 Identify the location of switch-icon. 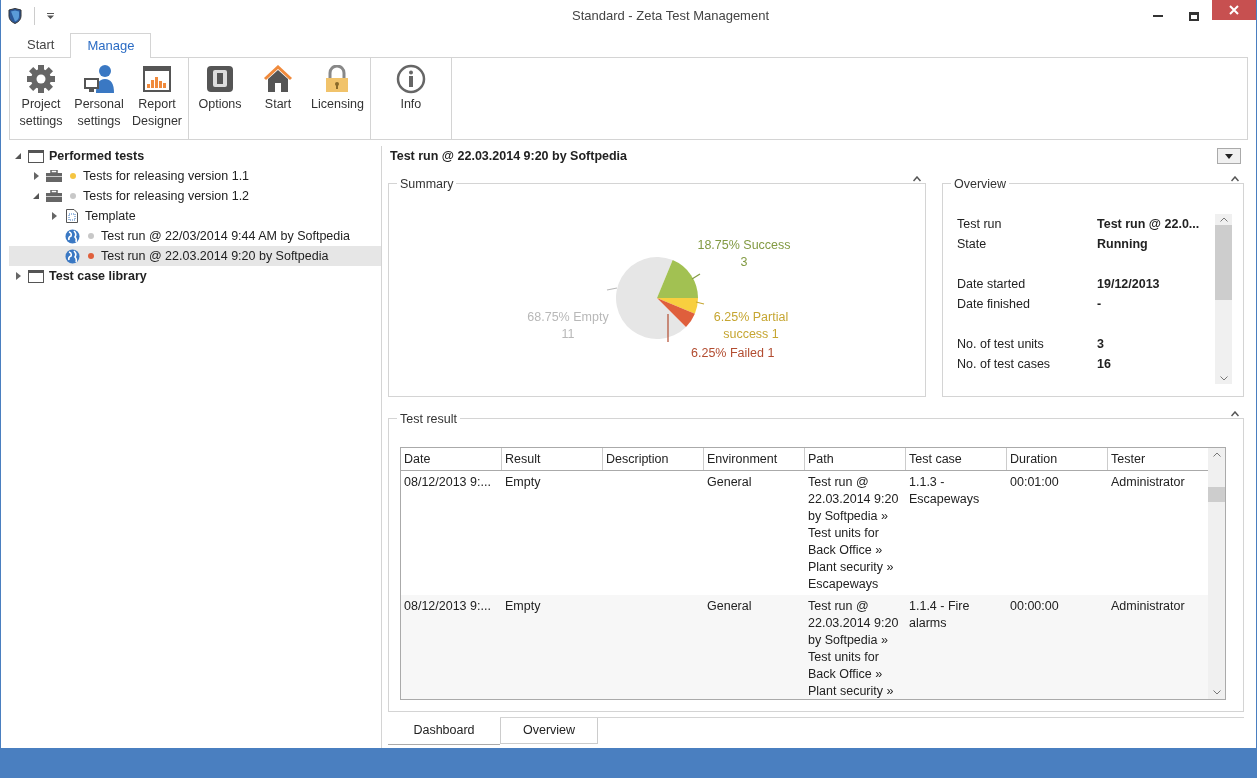
(220, 79).